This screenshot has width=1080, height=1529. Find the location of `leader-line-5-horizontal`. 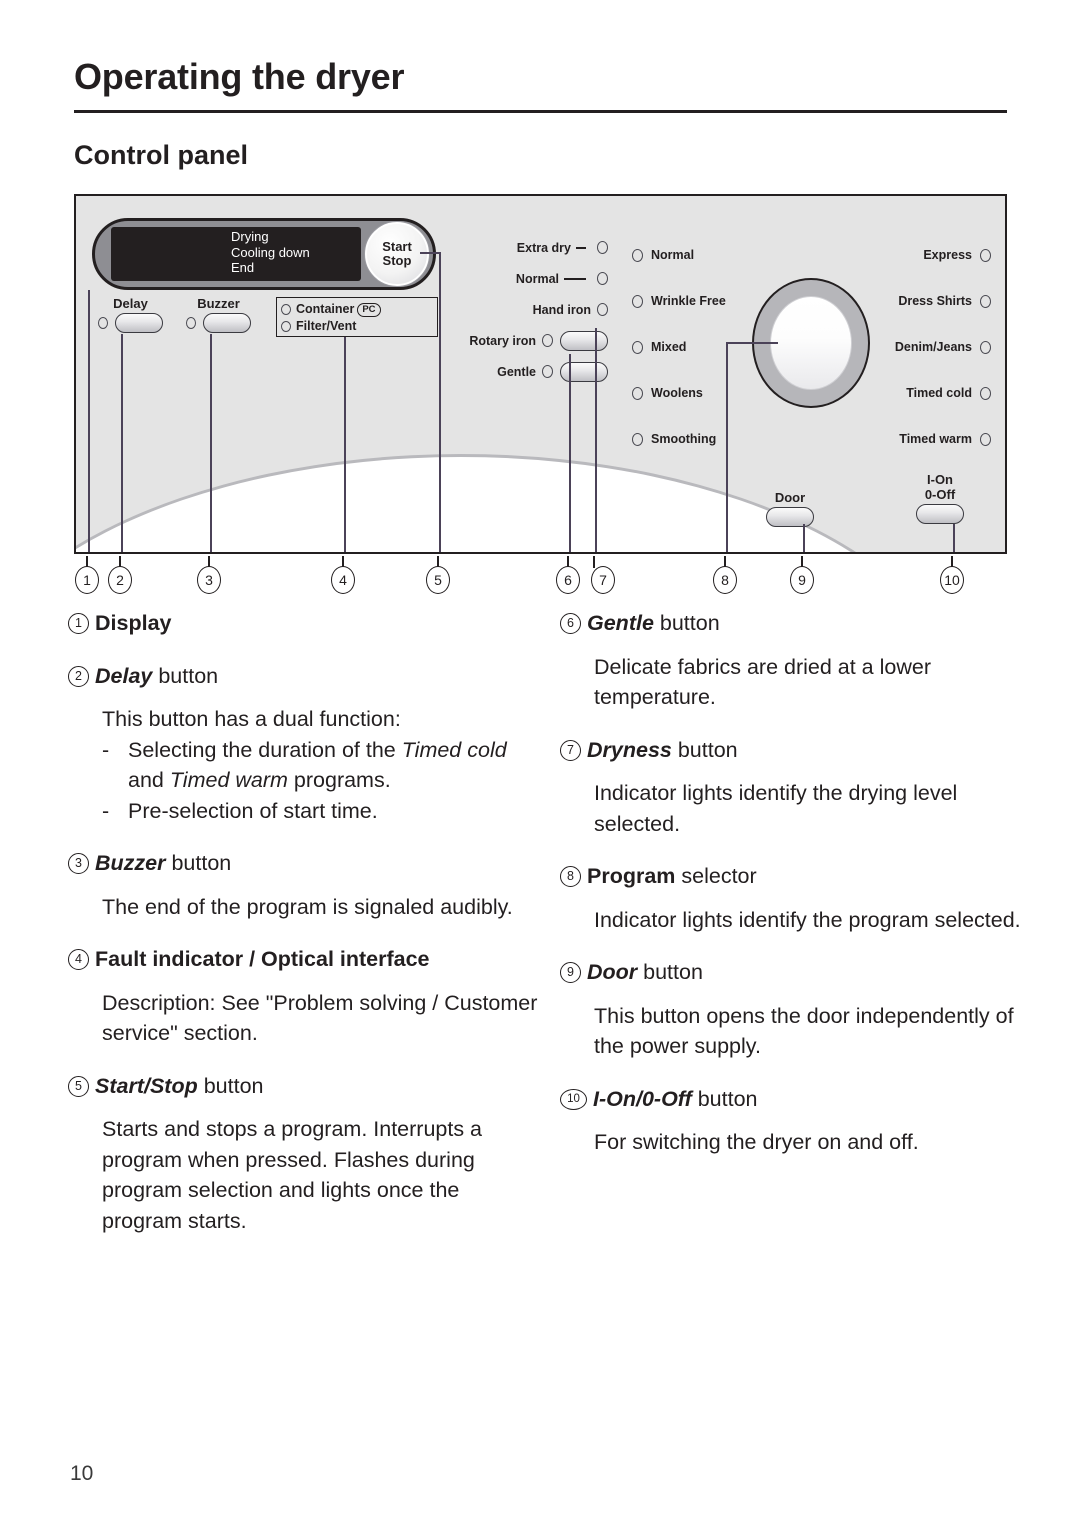

leader-line-5-horizontal is located at coordinates (430, 253).